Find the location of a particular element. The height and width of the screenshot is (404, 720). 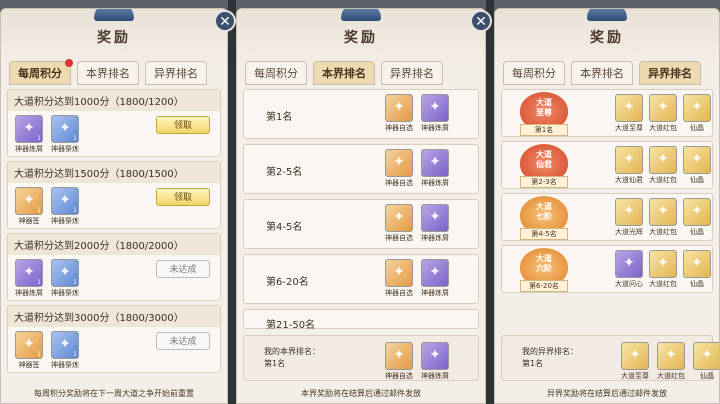

rank-range: 第4-5名 is located at coordinates (284, 227).